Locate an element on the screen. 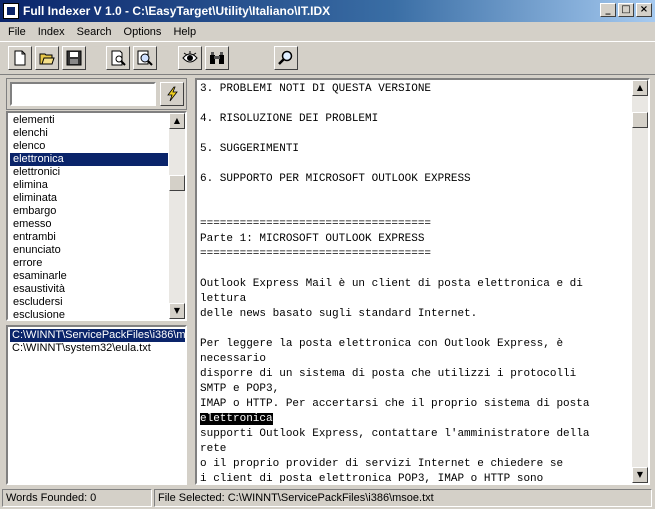 The height and width of the screenshot is (509, 655). word-item: errore is located at coordinates (89, 263).